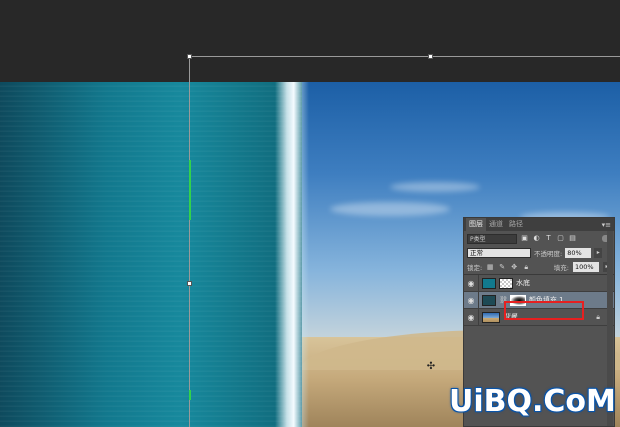  Describe the element at coordinates (560, 238) in the screenshot. I see `shape-filter-icon: ▢` at that location.